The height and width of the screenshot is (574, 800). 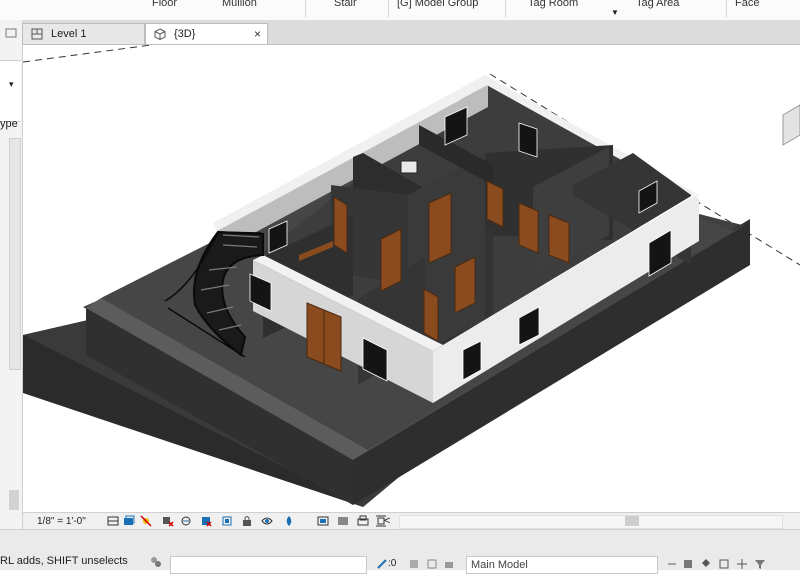 What do you see at coordinates (267, 521) in the screenshot?
I see `temporary-hide-icon` at bounding box center [267, 521].